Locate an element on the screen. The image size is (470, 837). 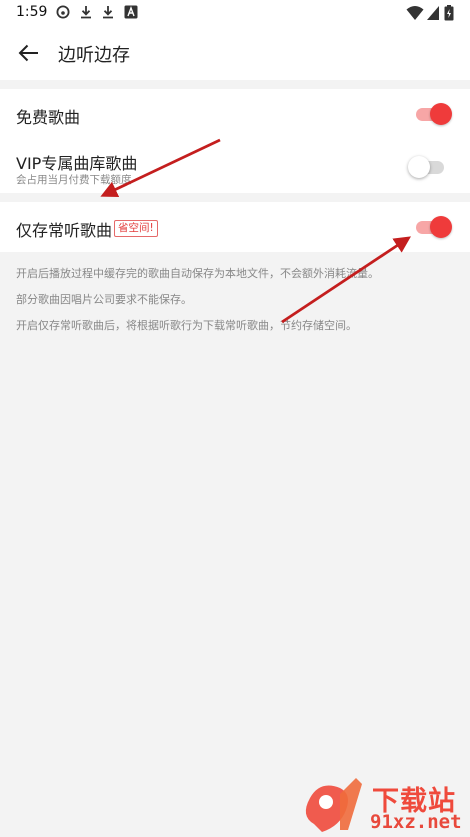
free-songs-toggle is located at coordinates (434, 114).